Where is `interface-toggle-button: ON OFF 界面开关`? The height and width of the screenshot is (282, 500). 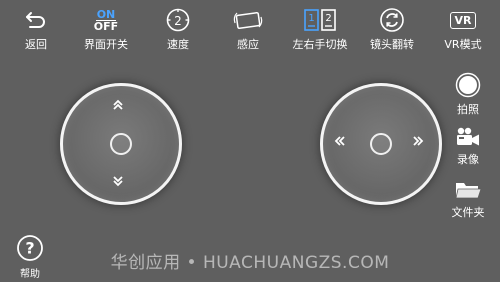
interface-toggle-button: ON OFF 界面开关 is located at coordinates (106, 31).